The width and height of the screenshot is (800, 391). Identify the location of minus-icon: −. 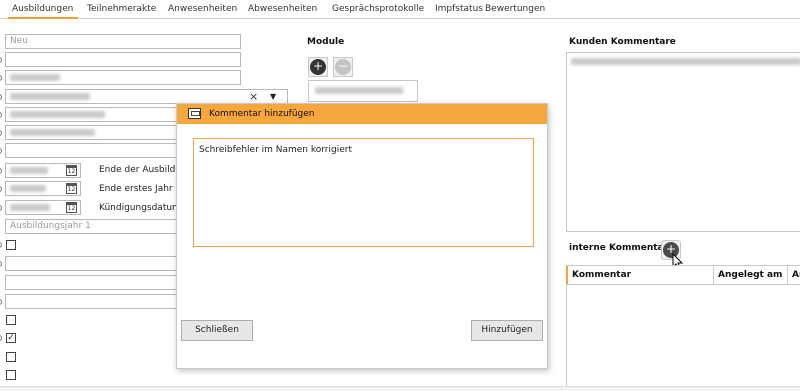
(343, 67).